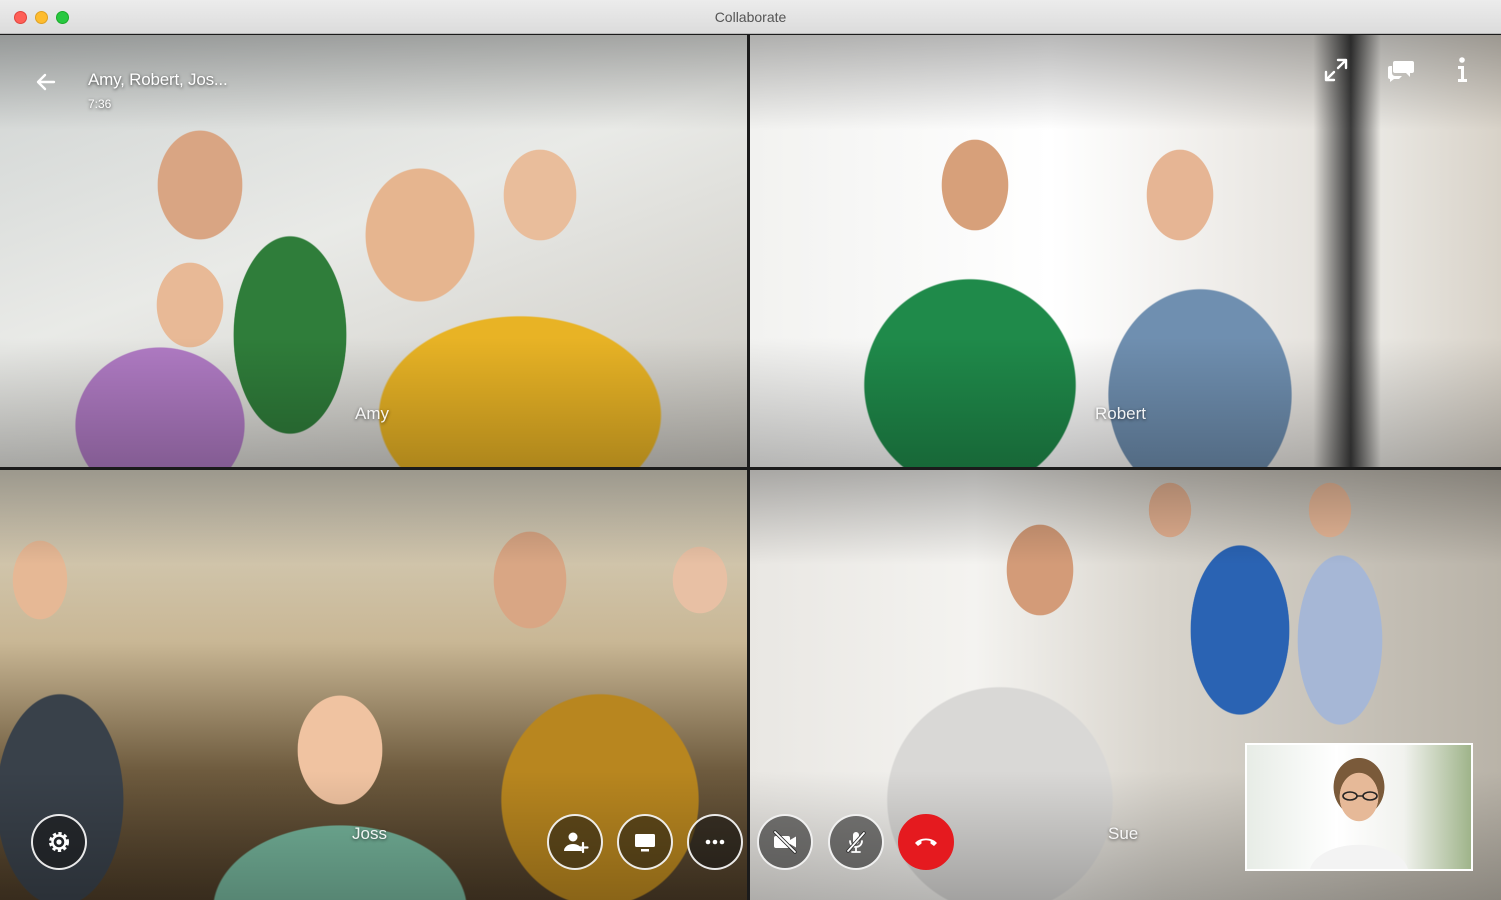 The height and width of the screenshot is (900, 1501). I want to click on add-participant-button, so click(575, 842).